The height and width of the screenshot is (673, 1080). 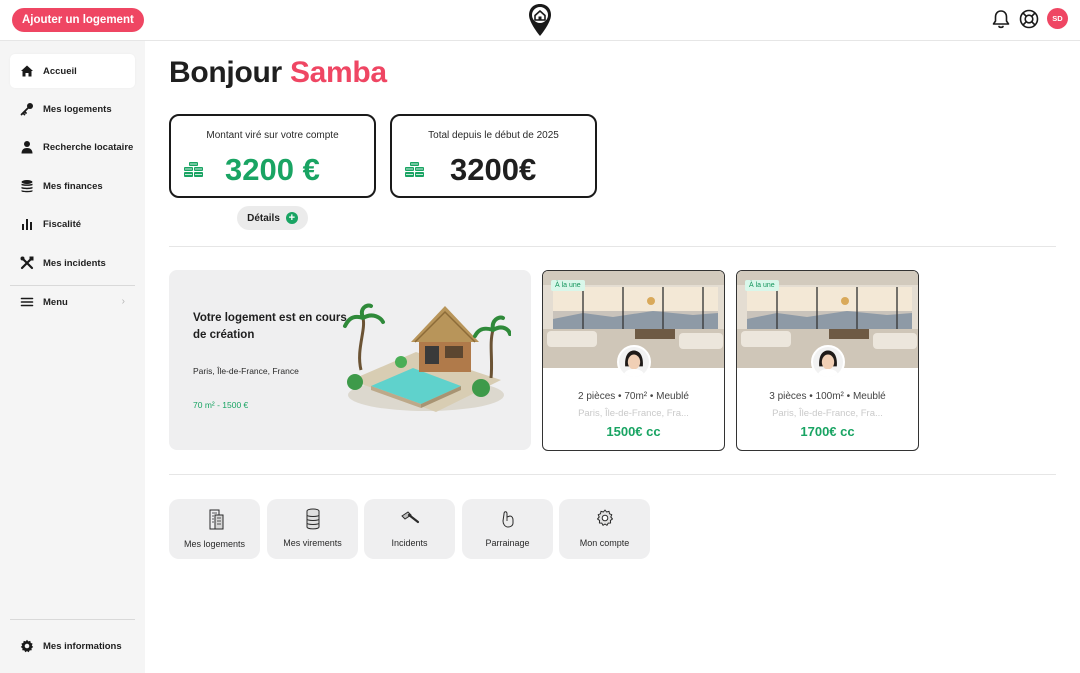 What do you see at coordinates (493, 135) in the screenshot?
I see `stat-caption: Total depuis le début de 2025` at bounding box center [493, 135].